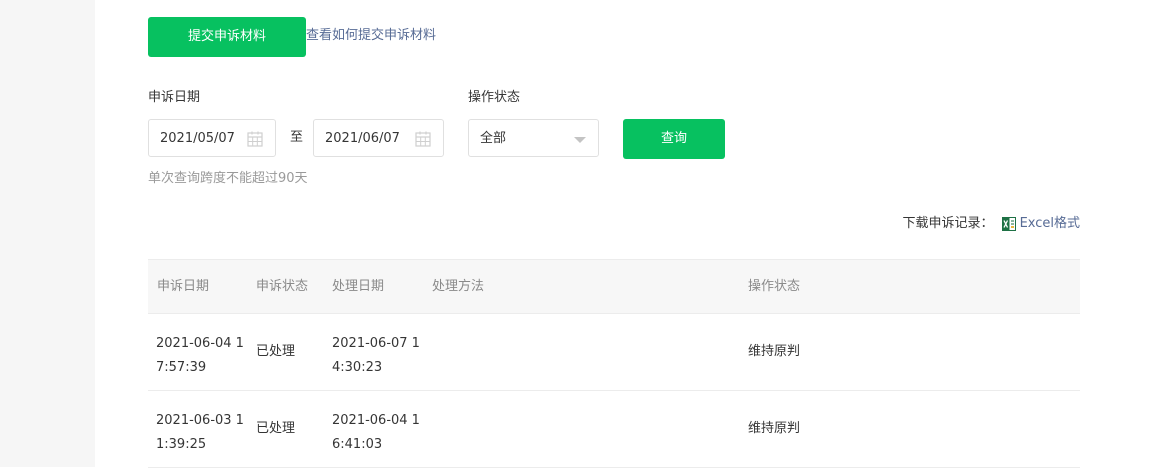 Image resolution: width=1176 pixels, height=468 pixels. I want to click on header-appeal-status: 申诉状态, so click(282, 286).